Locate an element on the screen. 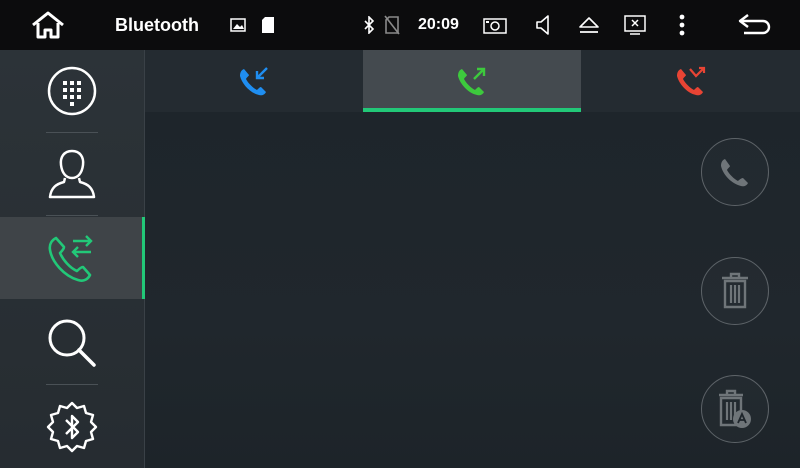 Image resolution: width=800 pixels, height=468 pixels. outgoing-call-icon is located at coordinates (472, 81).